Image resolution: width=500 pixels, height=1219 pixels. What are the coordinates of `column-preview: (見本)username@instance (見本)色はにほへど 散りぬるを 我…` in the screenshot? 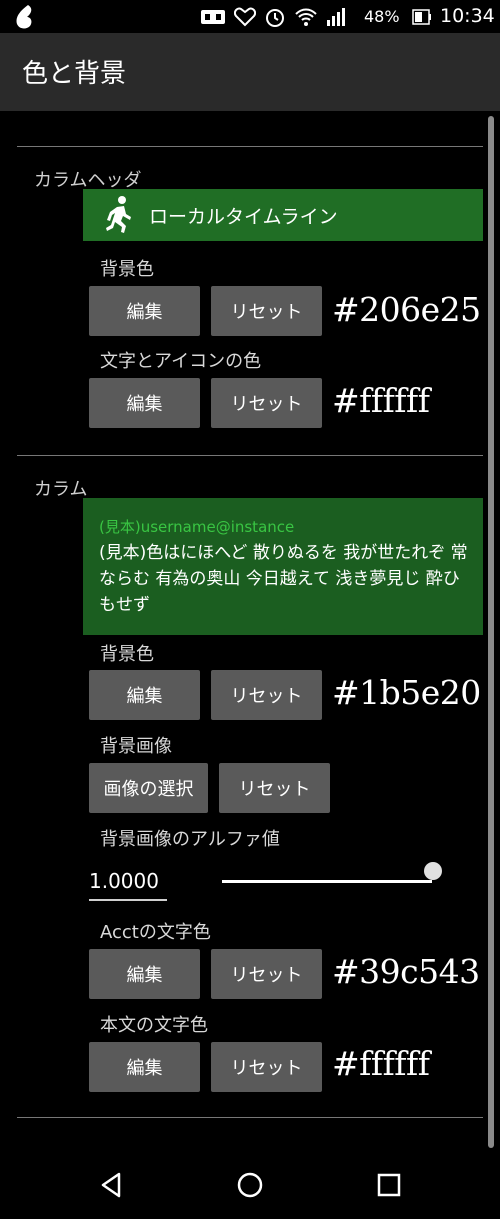 It's located at (283, 566).